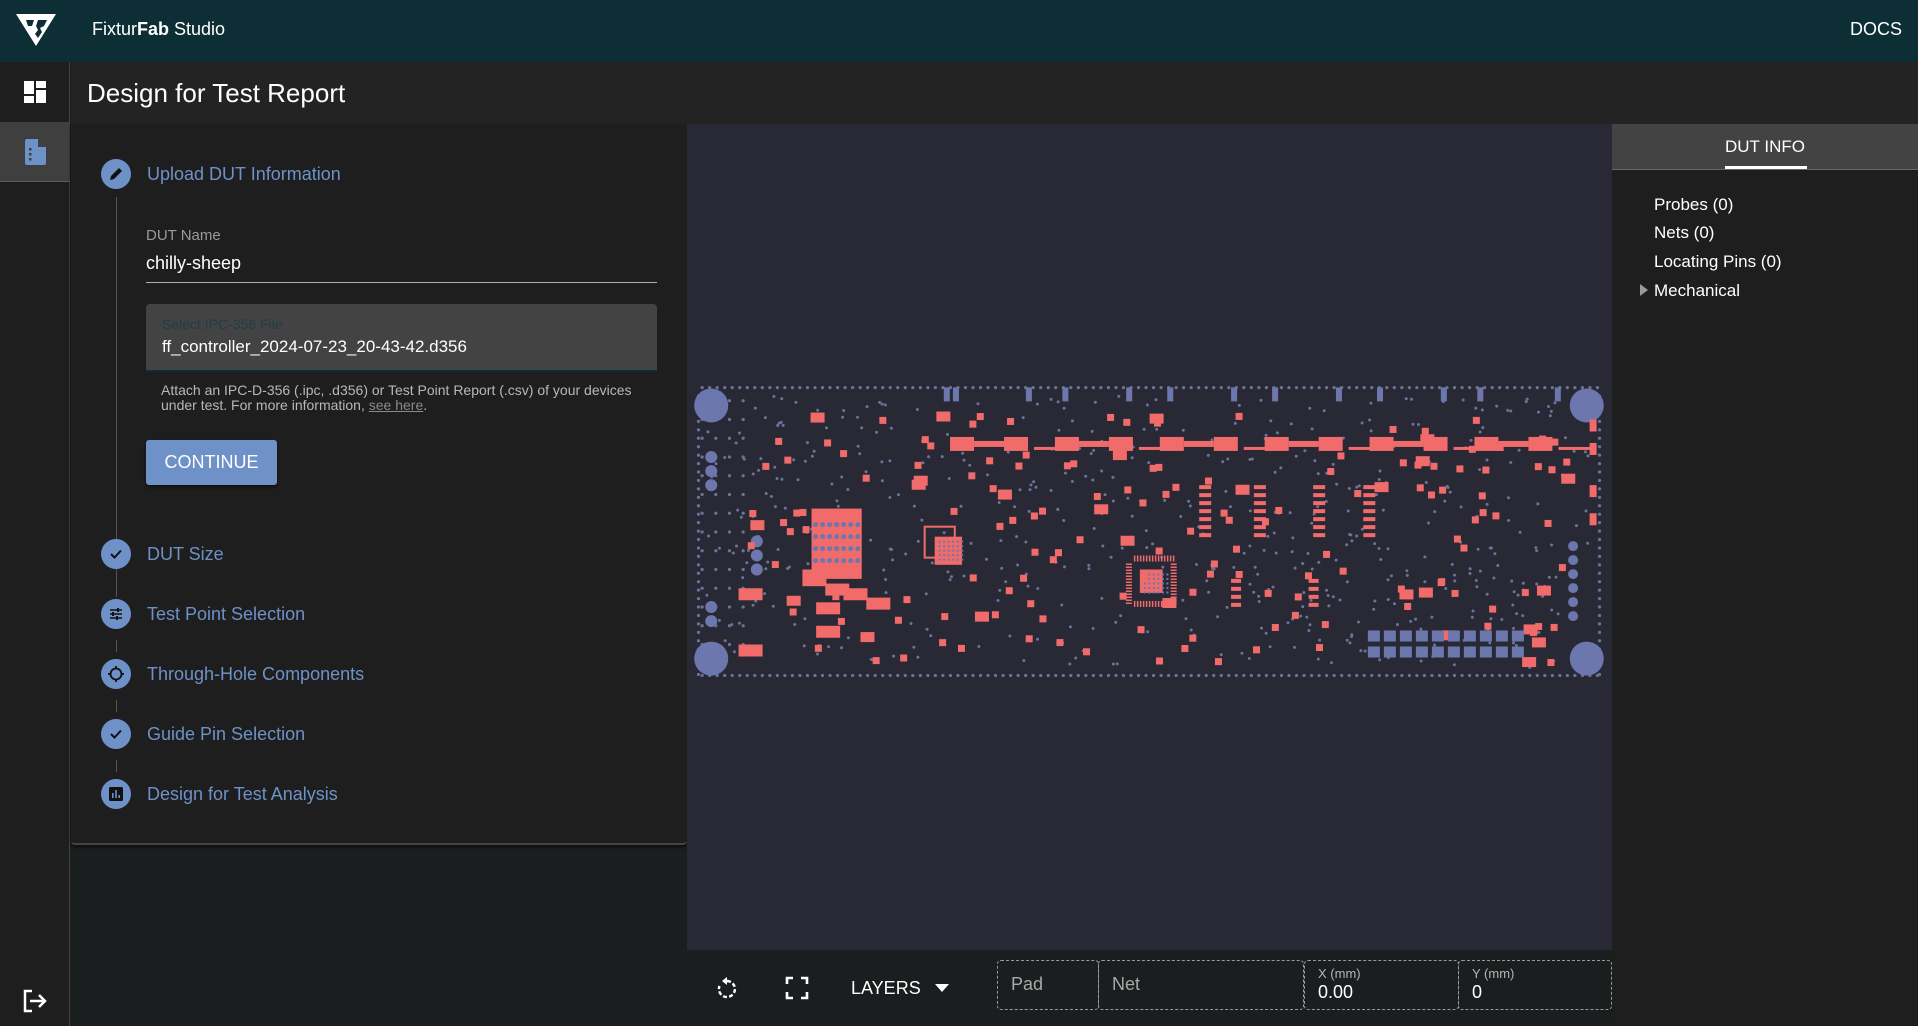  What do you see at coordinates (1684, 233) in the screenshot?
I see `tree-item-nets: Nets (0)` at bounding box center [1684, 233].